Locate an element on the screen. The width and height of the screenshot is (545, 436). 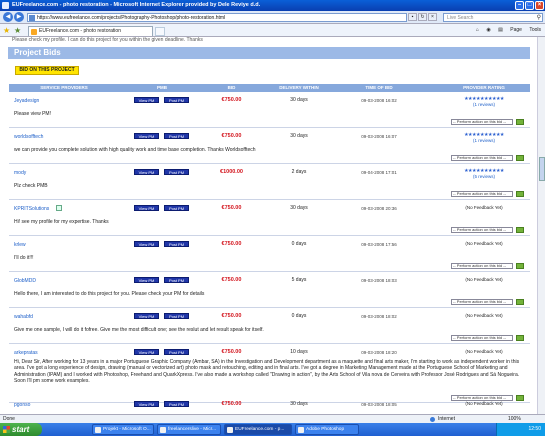
maximize-button: □ is located at coordinates (529, 5).